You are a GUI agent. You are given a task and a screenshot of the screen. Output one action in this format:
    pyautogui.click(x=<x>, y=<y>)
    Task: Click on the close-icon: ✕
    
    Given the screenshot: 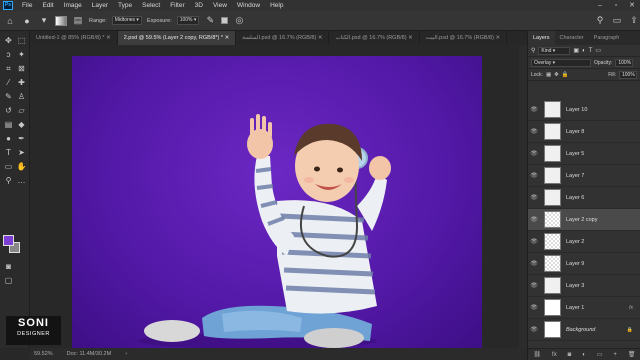 What is the action you would take?
    pyautogui.click(x=632, y=5)
    